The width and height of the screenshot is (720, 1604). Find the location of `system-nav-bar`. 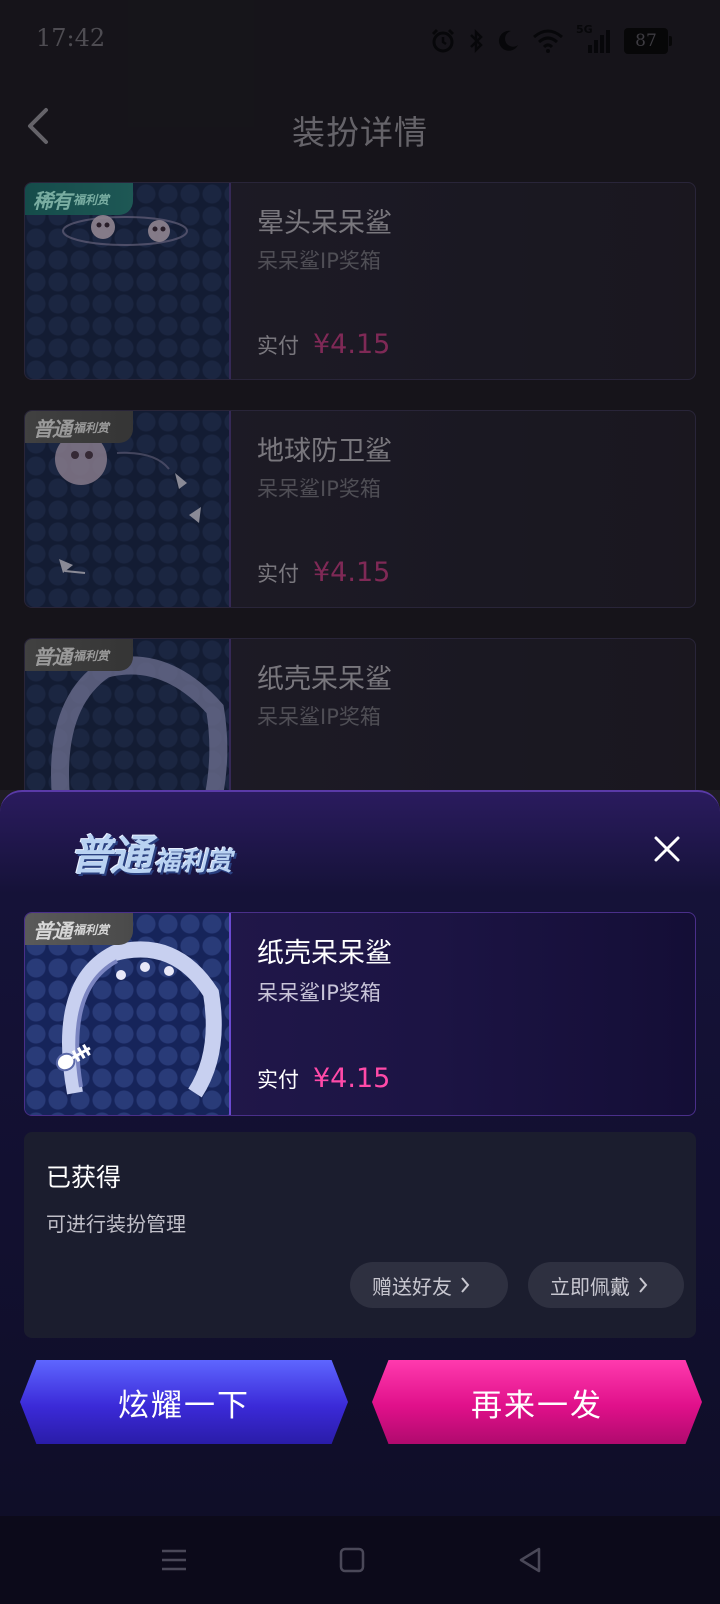

system-nav-bar is located at coordinates (360, 1560).